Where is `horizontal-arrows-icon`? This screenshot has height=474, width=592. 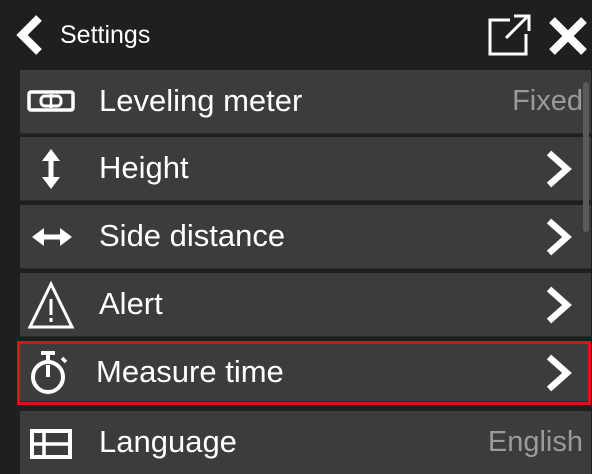 horizontal-arrows-icon is located at coordinates (51, 237).